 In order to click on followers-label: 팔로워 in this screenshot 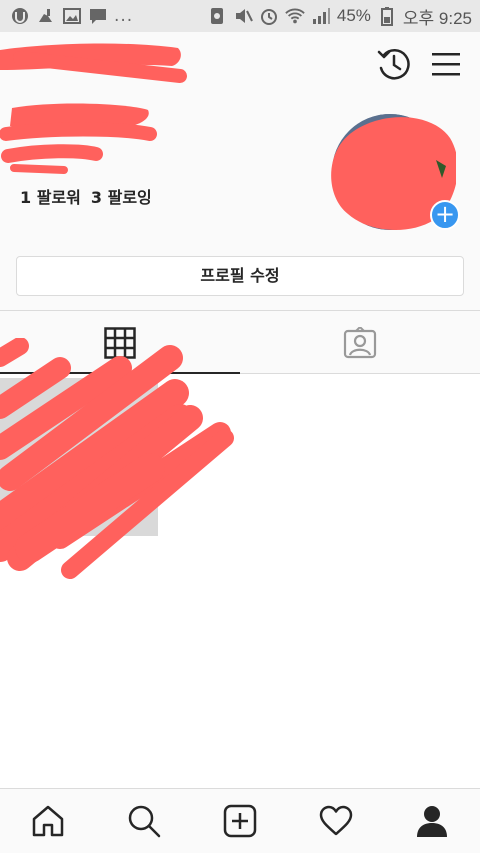, I will do `click(58, 197)`.